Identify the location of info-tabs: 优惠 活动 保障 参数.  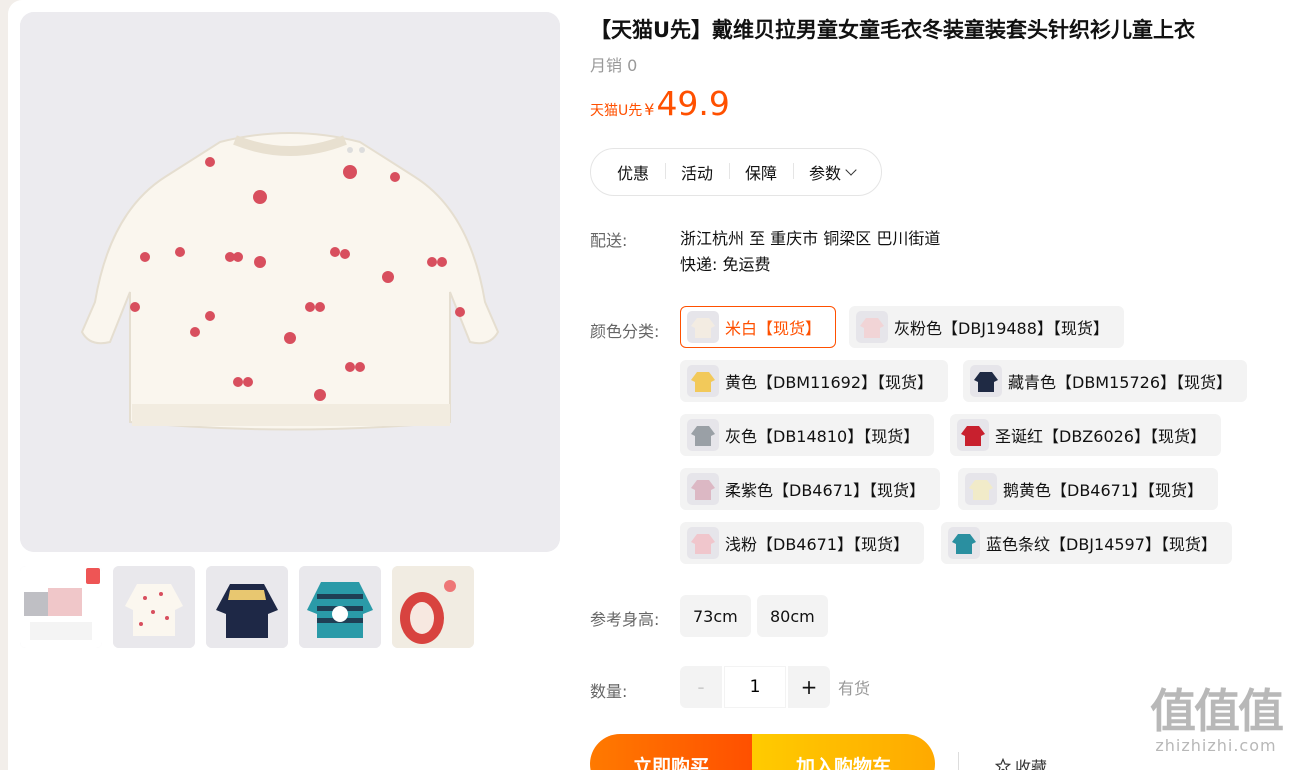
(736, 172).